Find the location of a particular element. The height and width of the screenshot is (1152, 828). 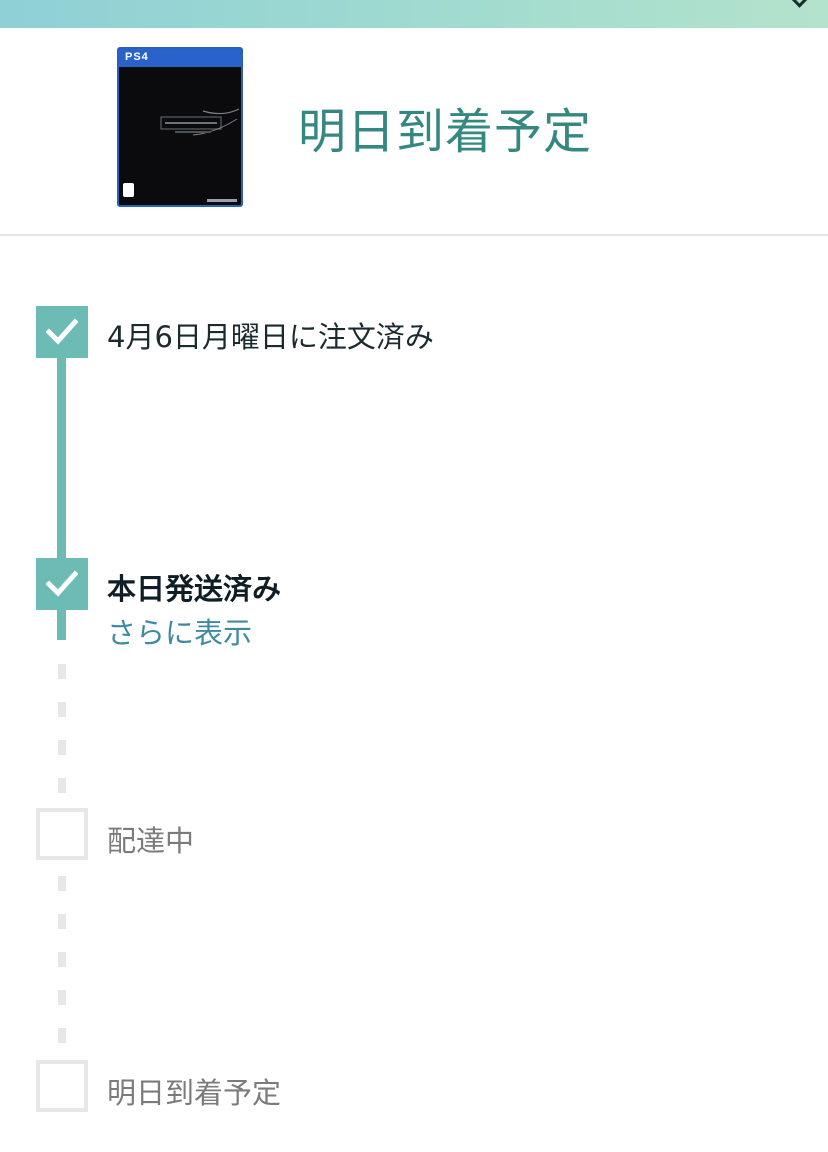

show-more-link: さらに表示 is located at coordinates (179, 631).